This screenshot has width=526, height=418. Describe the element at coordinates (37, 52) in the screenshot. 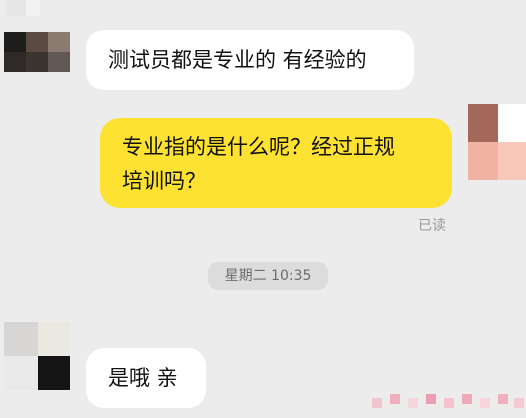

I see `contact-avatar` at that location.